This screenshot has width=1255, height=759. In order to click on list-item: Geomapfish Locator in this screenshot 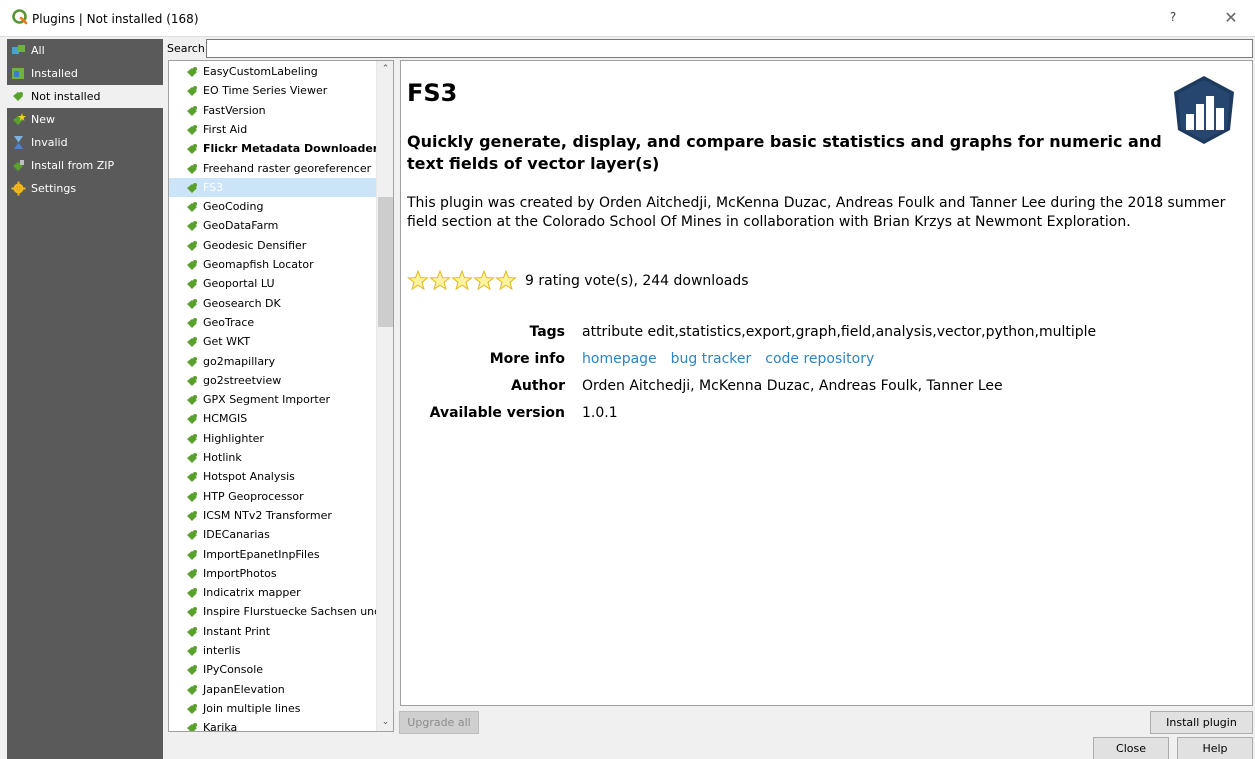, I will do `click(273, 264)`.